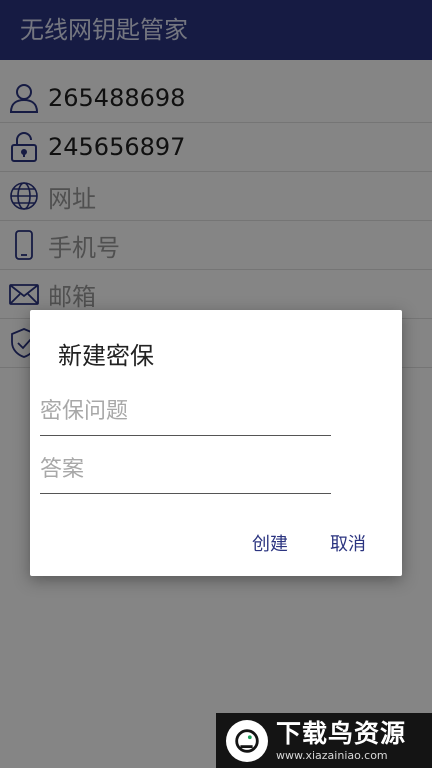  Describe the element at coordinates (185, 414) in the screenshot. I see `security-question-input` at that location.